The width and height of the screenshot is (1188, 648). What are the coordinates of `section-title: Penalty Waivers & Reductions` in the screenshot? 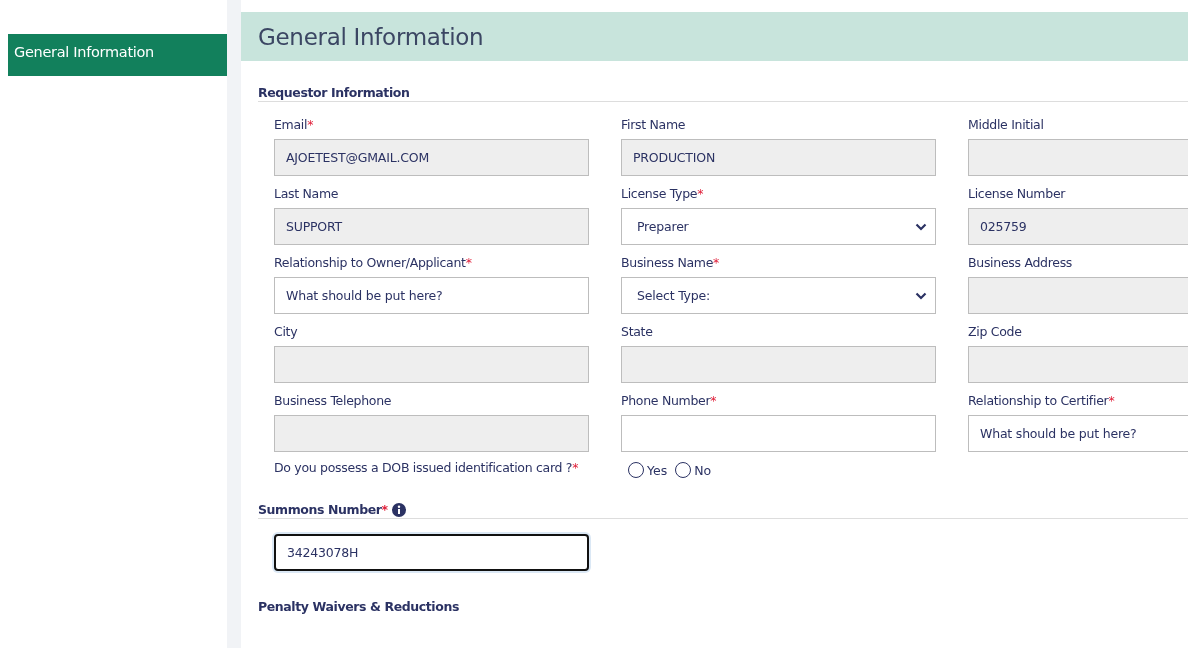 It's located at (359, 607).